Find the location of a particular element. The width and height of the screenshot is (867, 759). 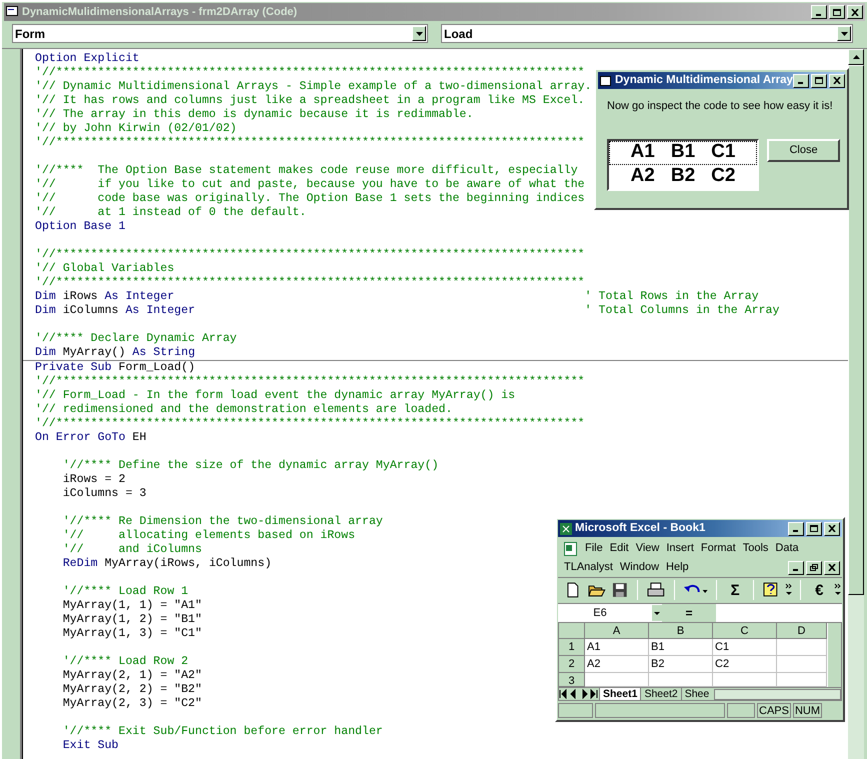

grid-cell-text: B1 is located at coordinates (683, 152).